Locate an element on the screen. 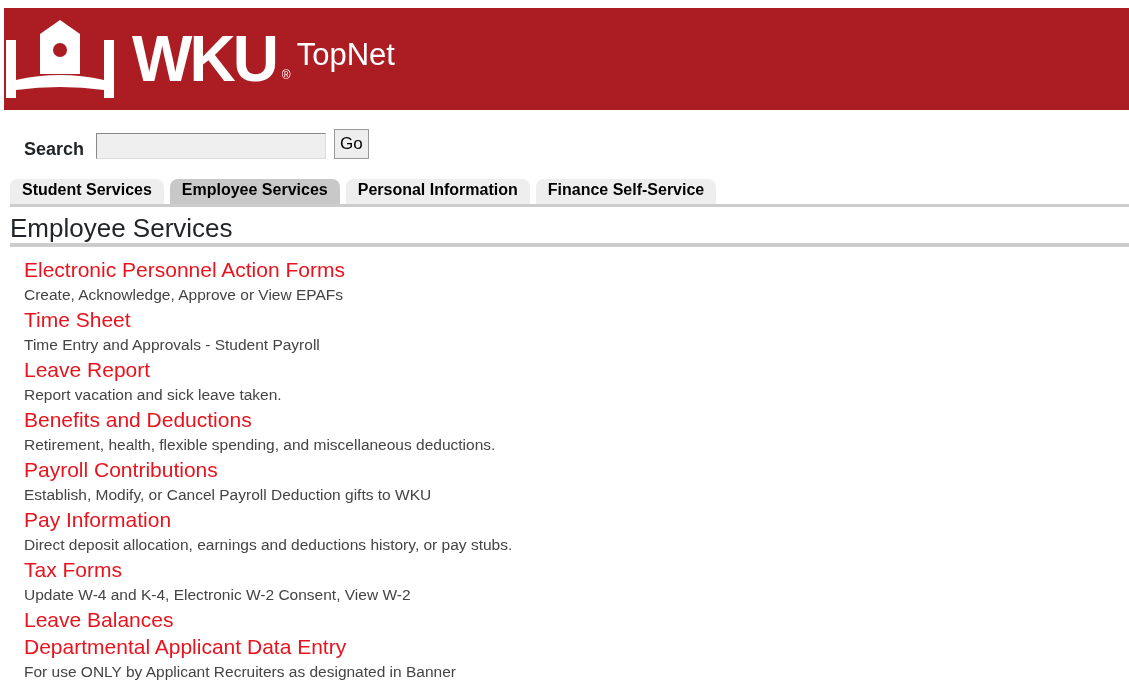  page-title: Employee Services is located at coordinates (569, 230).